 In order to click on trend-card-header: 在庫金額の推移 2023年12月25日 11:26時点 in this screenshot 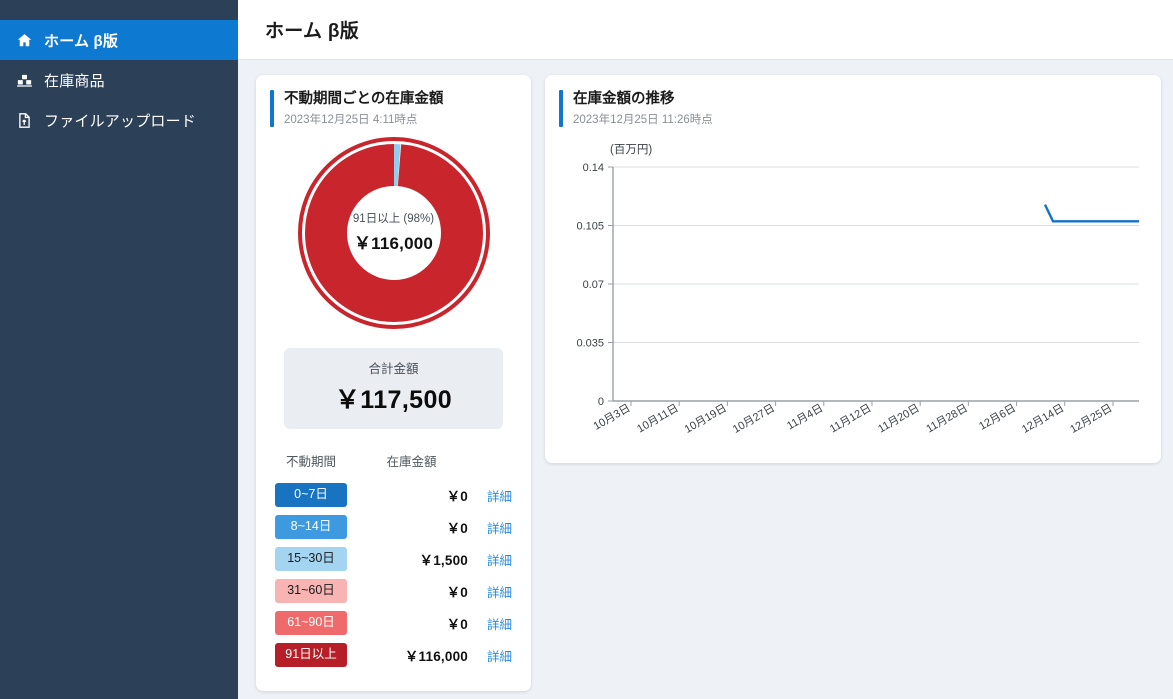, I will do `click(853, 101)`.